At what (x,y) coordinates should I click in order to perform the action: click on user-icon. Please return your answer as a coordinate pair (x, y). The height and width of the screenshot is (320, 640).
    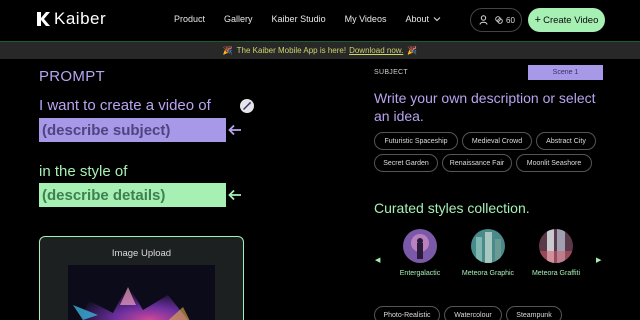
    Looking at the image, I should click on (483, 20).